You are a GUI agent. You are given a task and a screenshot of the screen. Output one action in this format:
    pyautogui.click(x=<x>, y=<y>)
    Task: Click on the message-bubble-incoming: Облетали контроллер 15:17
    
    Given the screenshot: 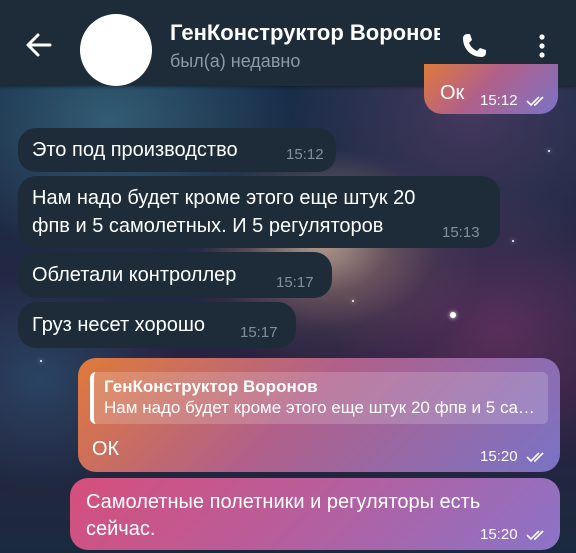 What is the action you would take?
    pyautogui.click(x=175, y=275)
    